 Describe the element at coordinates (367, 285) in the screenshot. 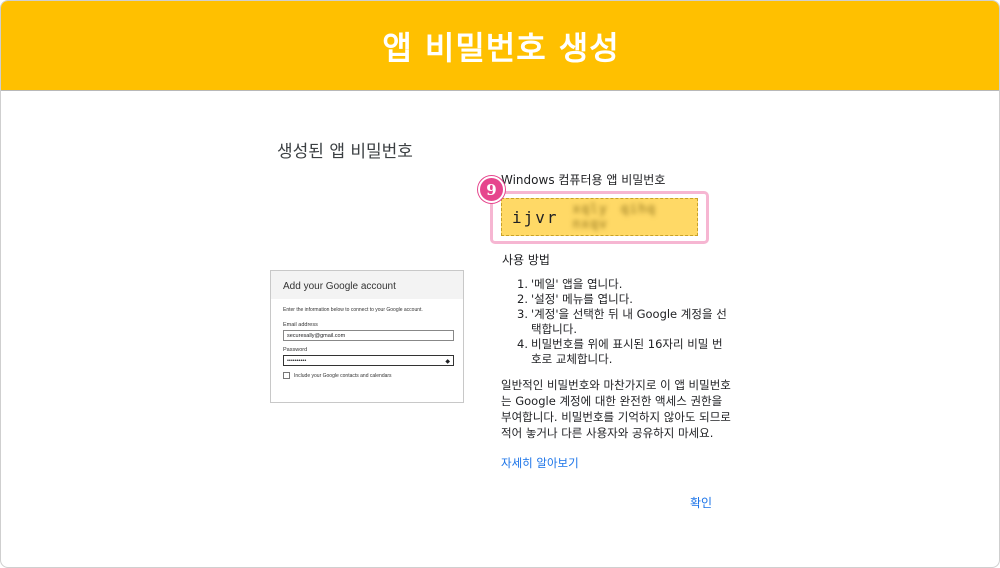

I see `dialog-title: Add your Google account` at that location.